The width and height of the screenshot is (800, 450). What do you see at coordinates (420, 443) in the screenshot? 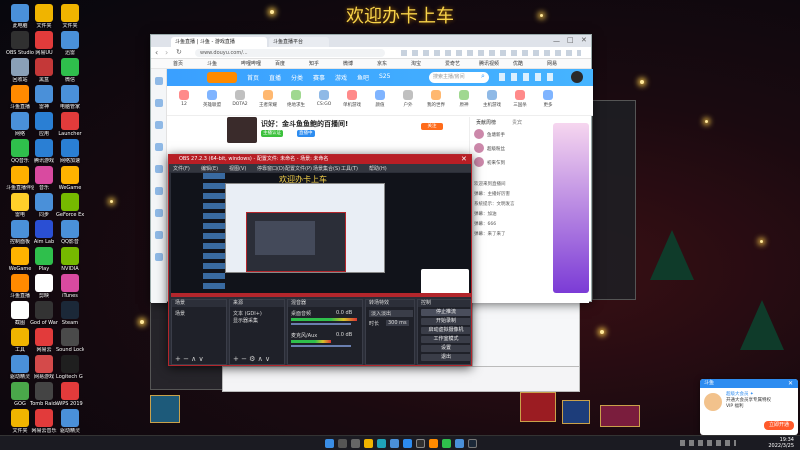
I see `obs-icon` at bounding box center [420, 443].